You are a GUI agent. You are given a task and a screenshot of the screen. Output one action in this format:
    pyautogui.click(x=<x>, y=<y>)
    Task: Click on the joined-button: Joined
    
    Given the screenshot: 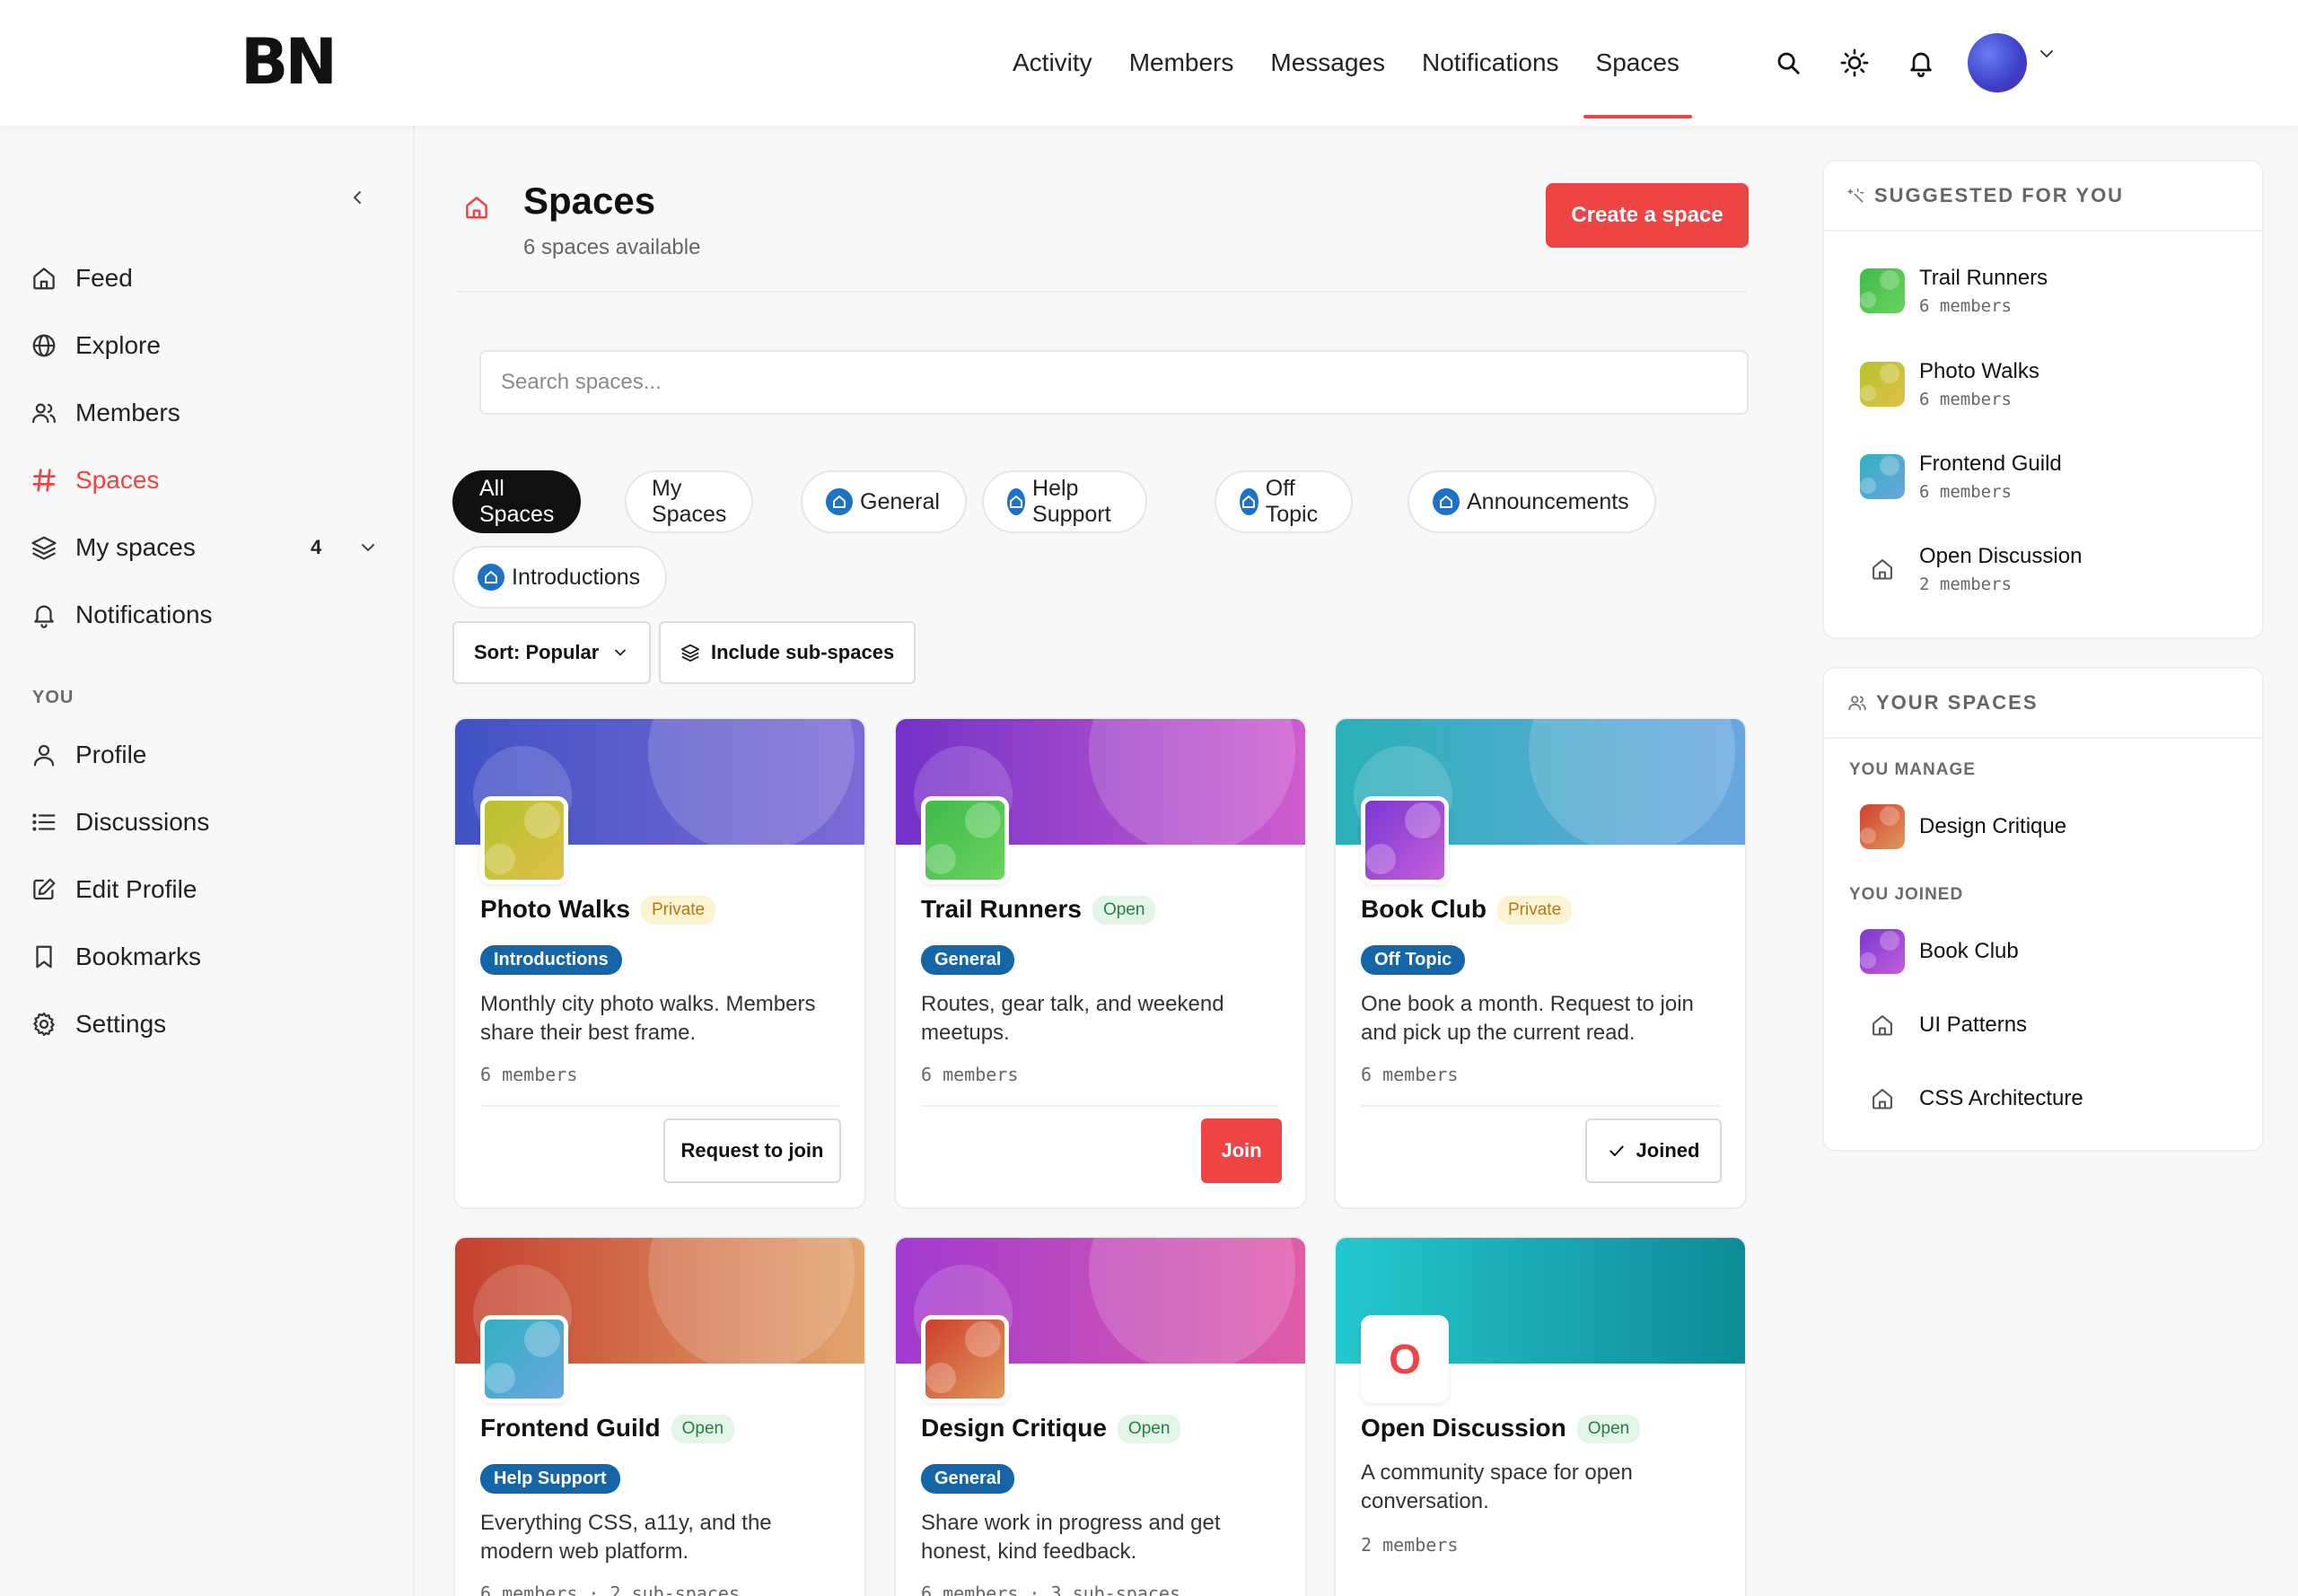 What is the action you would take?
    pyautogui.click(x=1653, y=1150)
    